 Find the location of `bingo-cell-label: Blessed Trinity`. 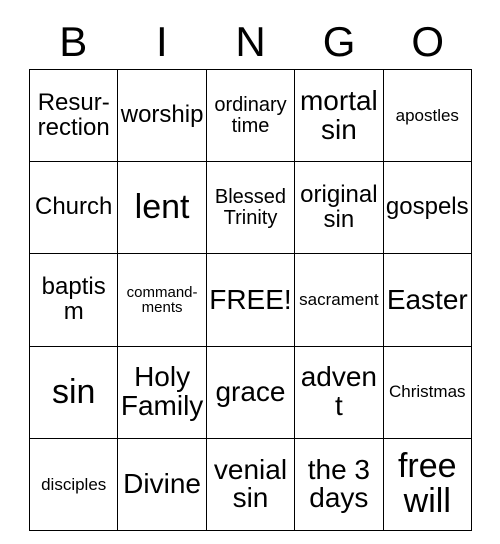

bingo-cell-label: Blessed Trinity is located at coordinates (250, 207).